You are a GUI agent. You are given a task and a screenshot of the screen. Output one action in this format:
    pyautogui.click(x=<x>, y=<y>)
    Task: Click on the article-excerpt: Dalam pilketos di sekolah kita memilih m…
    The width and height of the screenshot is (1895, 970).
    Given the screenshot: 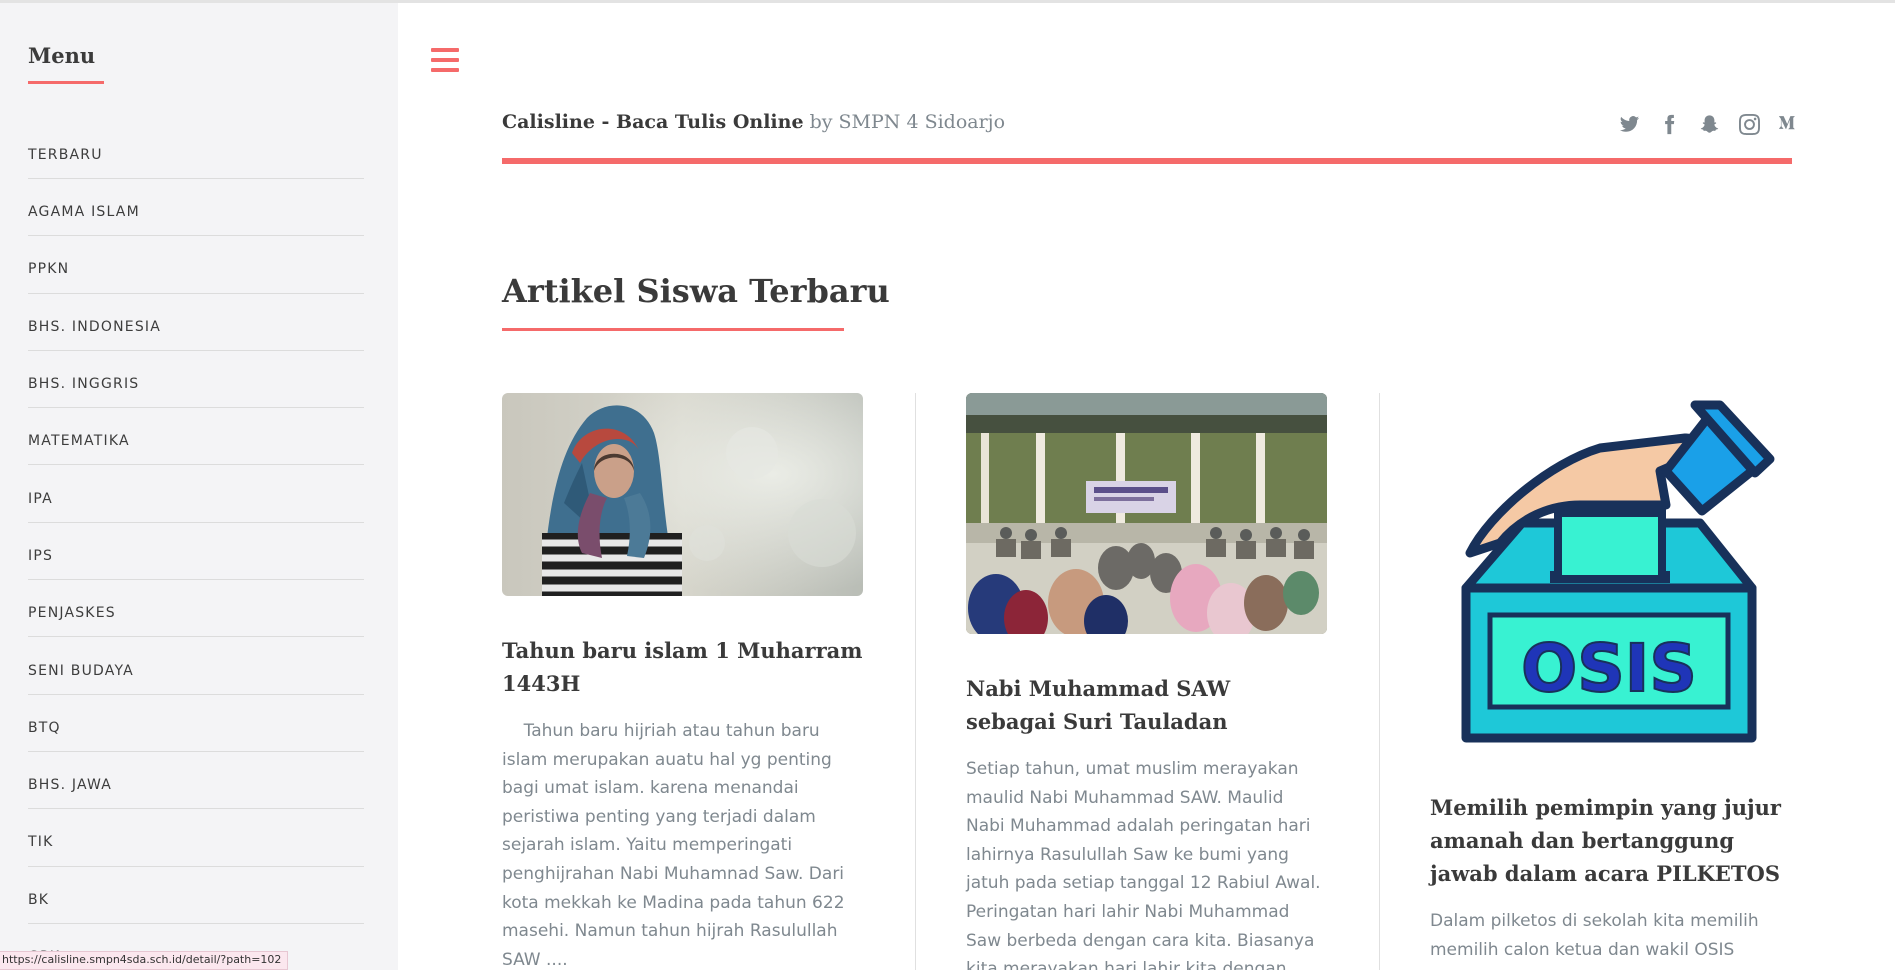 What is the action you would take?
    pyautogui.click(x=1594, y=940)
    